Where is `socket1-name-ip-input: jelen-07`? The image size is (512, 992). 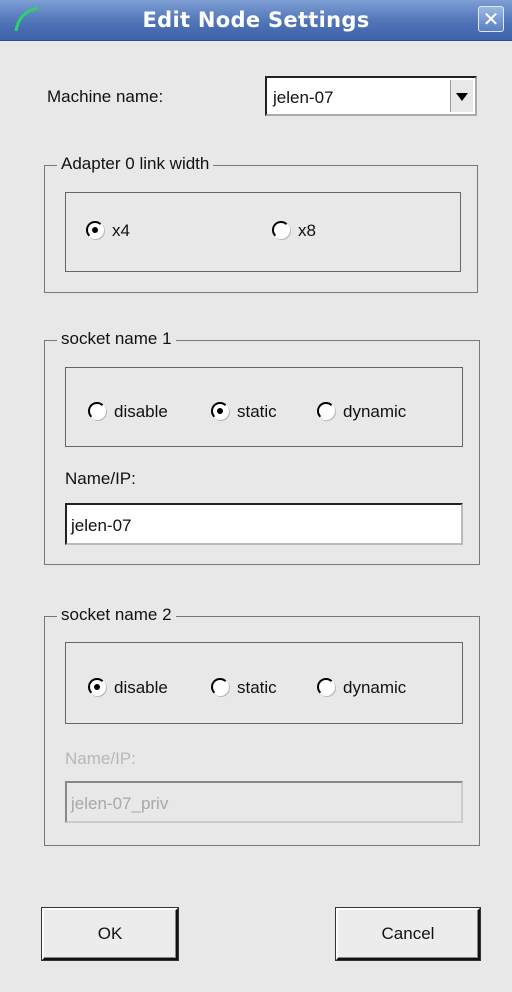
socket1-name-ip-input: jelen-07 is located at coordinates (264, 524).